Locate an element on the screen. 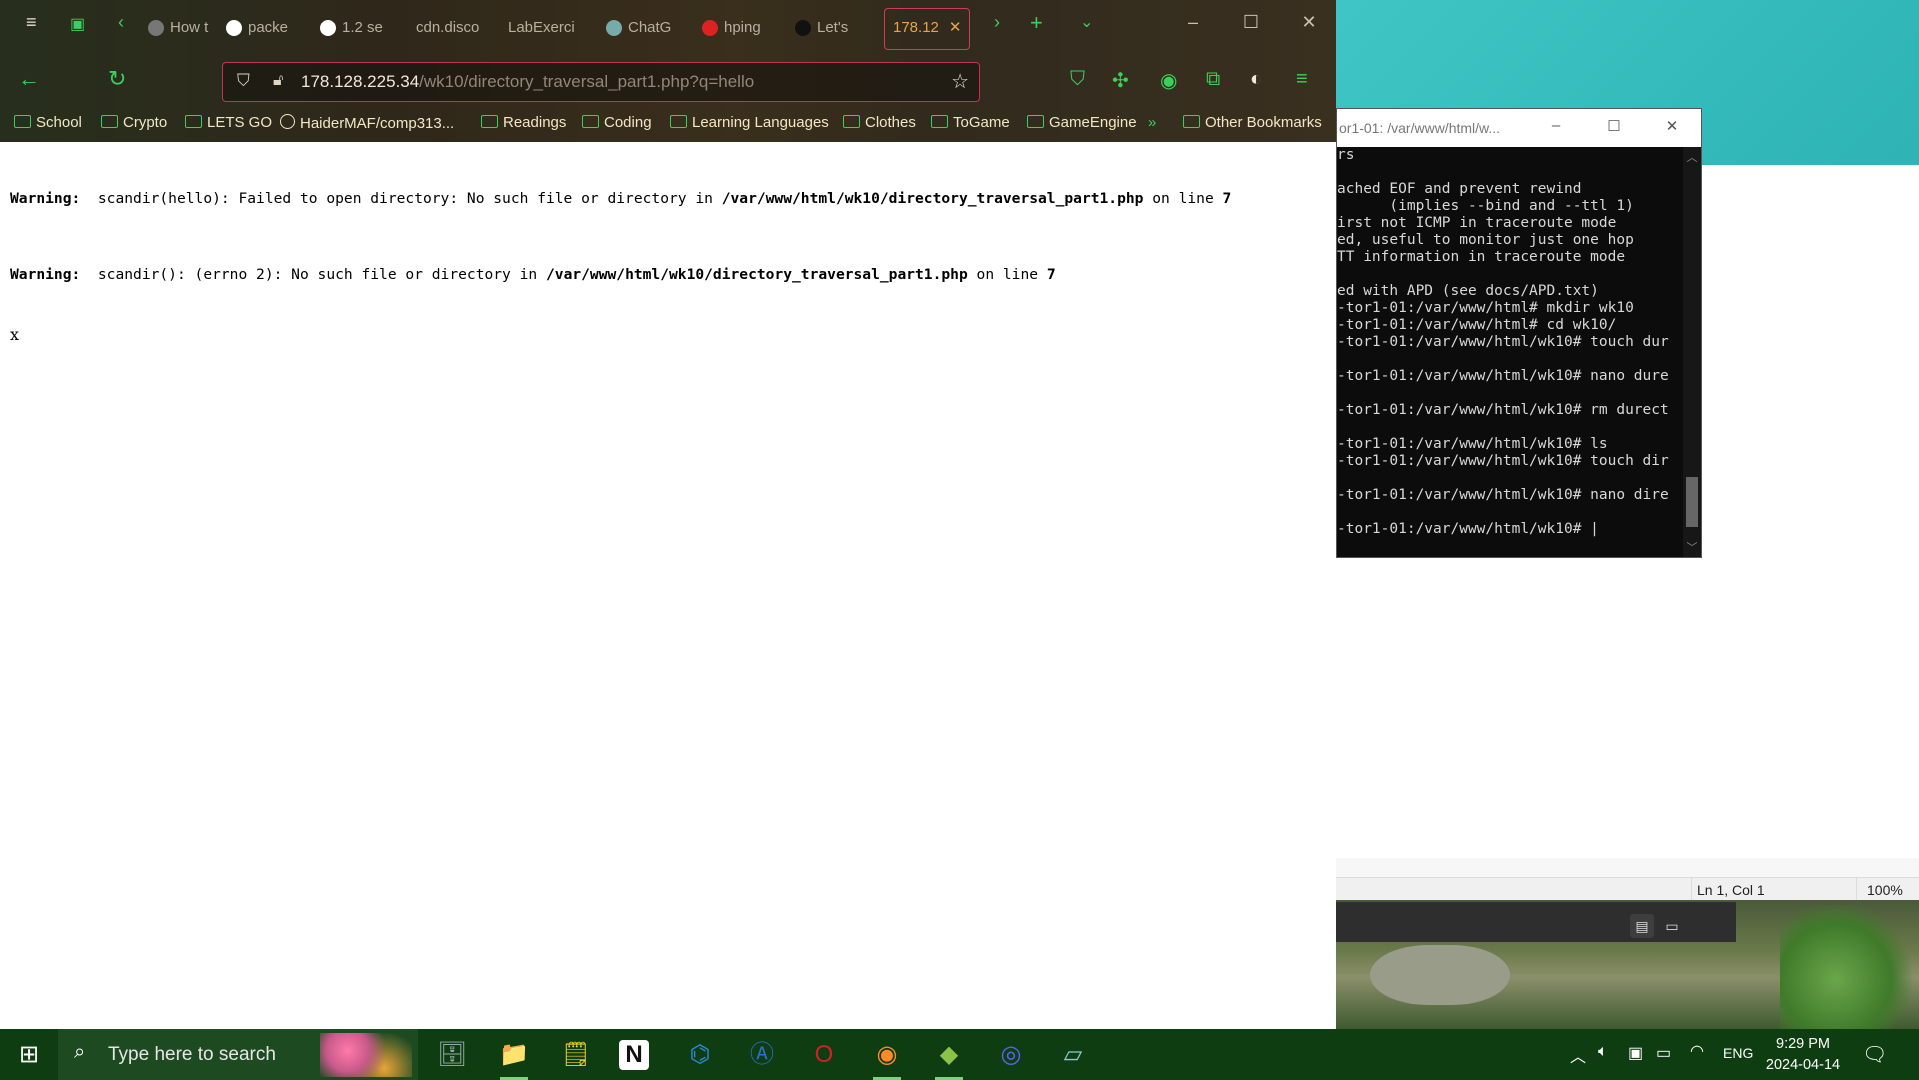 The width and height of the screenshot is (1919, 1080). database-app-icon: 🗄 is located at coordinates (452, 1055).